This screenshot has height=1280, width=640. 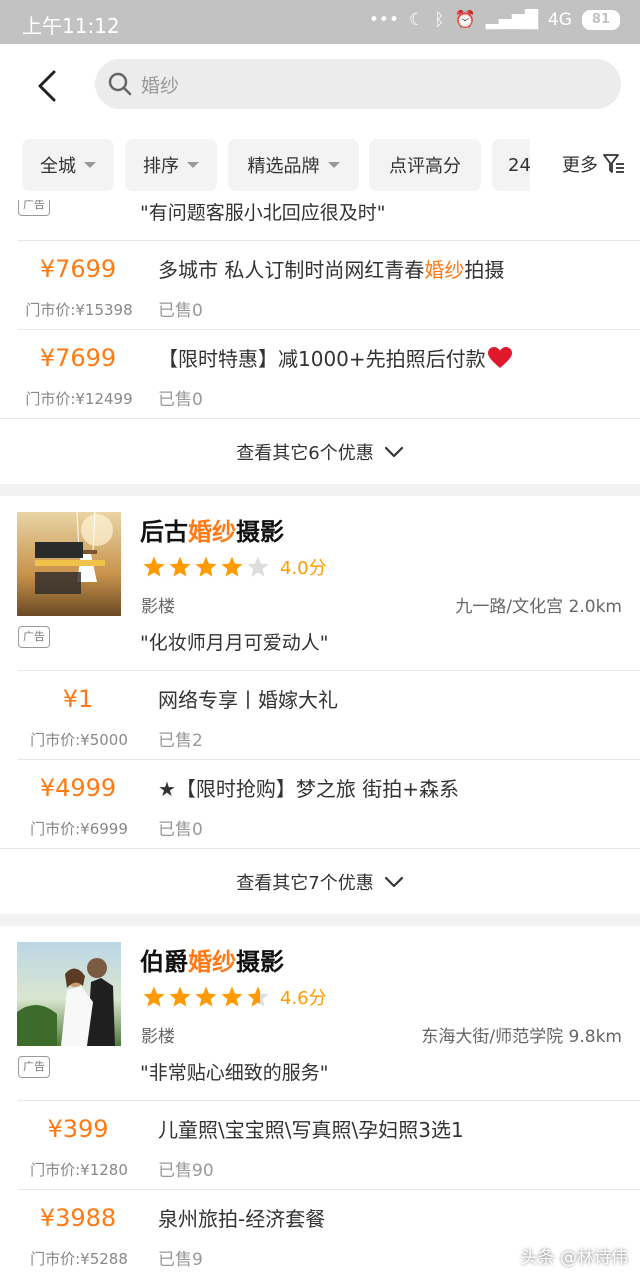 What do you see at coordinates (79, 740) in the screenshot?
I see `deal-original-price: 门市价:¥5000` at bounding box center [79, 740].